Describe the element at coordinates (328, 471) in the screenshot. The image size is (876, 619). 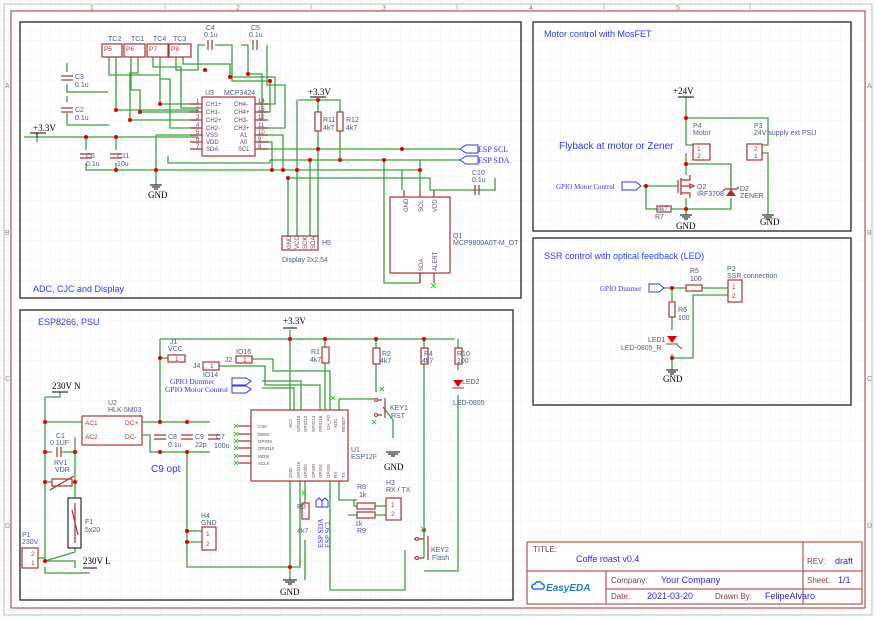
I see `pin-label: GPIO5` at that location.